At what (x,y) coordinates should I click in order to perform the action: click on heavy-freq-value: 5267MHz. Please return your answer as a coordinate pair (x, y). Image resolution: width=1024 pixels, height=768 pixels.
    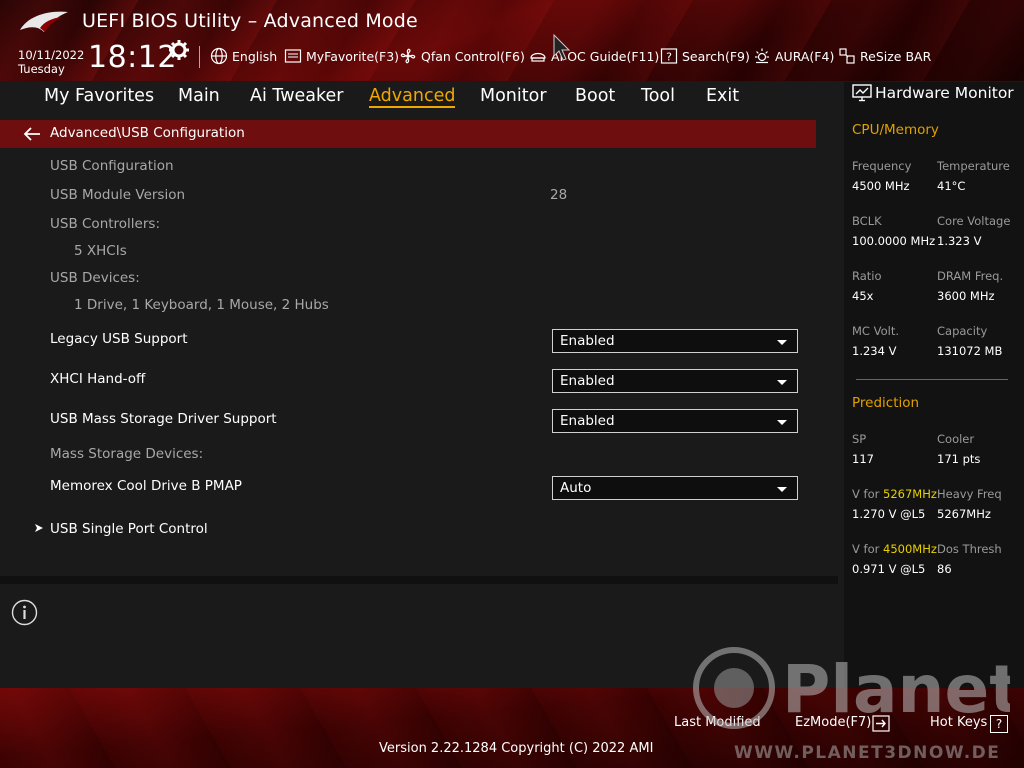
    Looking at the image, I should click on (964, 514).